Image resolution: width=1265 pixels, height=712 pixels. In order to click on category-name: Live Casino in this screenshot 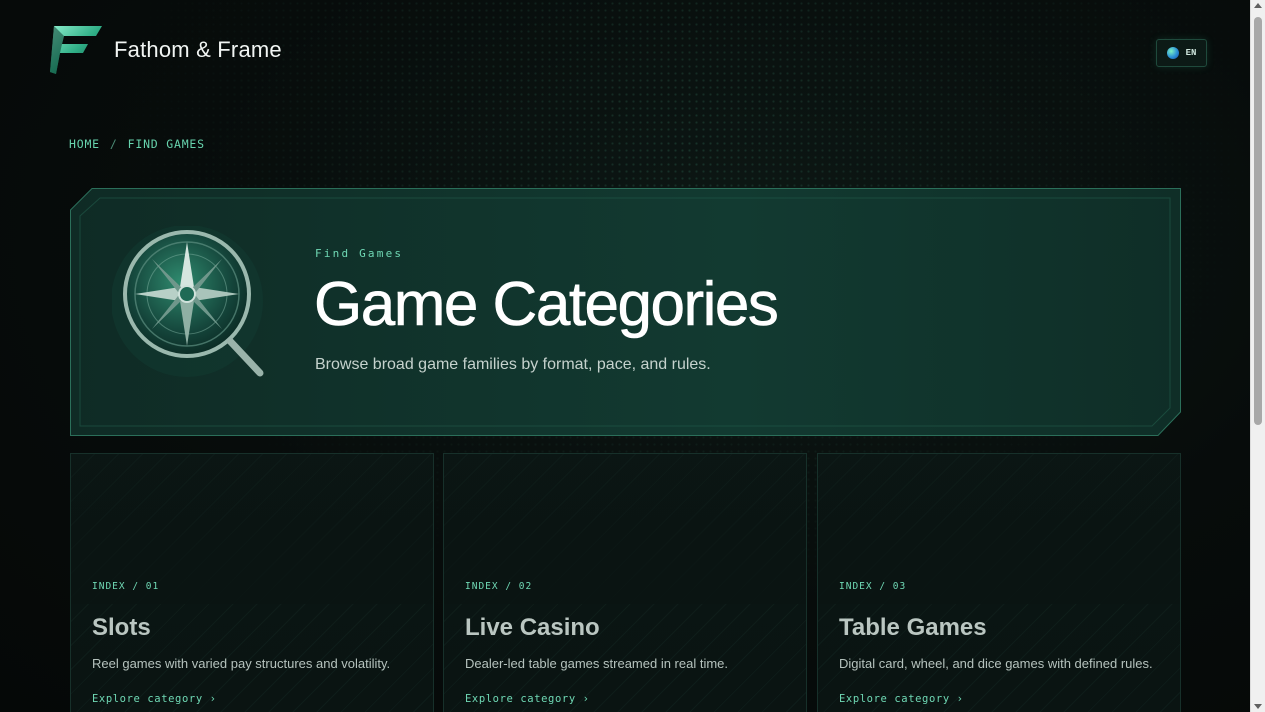, I will do `click(532, 627)`.